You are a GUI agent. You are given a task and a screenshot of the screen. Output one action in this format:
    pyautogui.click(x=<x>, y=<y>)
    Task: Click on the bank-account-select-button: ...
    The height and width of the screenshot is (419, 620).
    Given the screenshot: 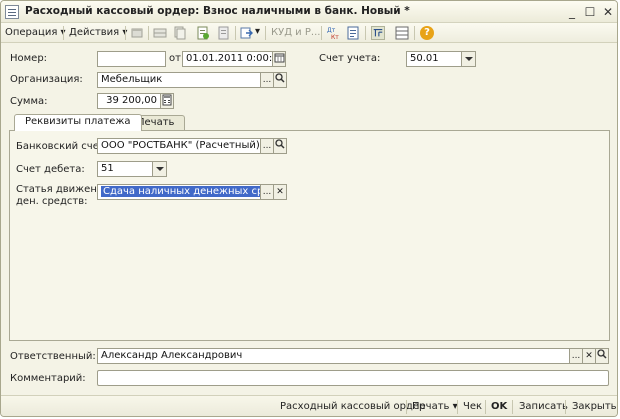 What is the action you would take?
    pyautogui.click(x=267, y=146)
    